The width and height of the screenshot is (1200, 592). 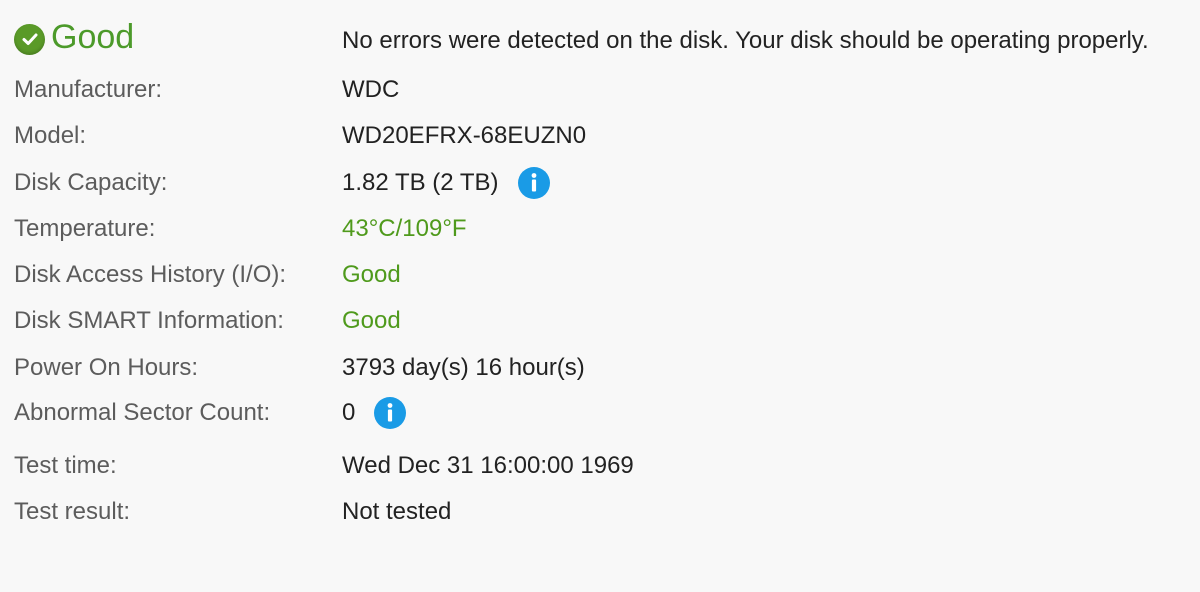 What do you see at coordinates (150, 274) in the screenshot?
I see `disk-access-history-label: Disk Access History (I/O):` at bounding box center [150, 274].